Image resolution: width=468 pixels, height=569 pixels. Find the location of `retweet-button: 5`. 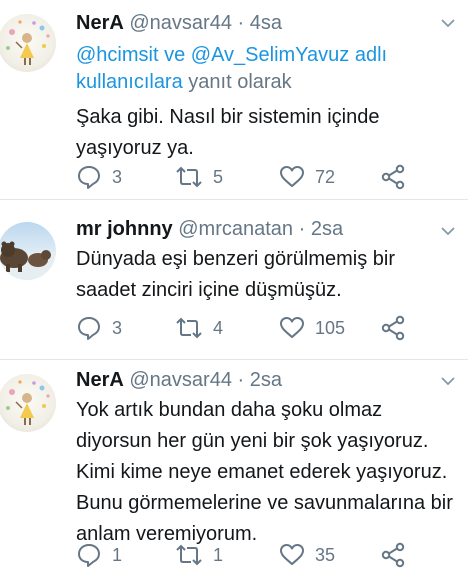

retweet-button: 5 is located at coordinates (199, 177).